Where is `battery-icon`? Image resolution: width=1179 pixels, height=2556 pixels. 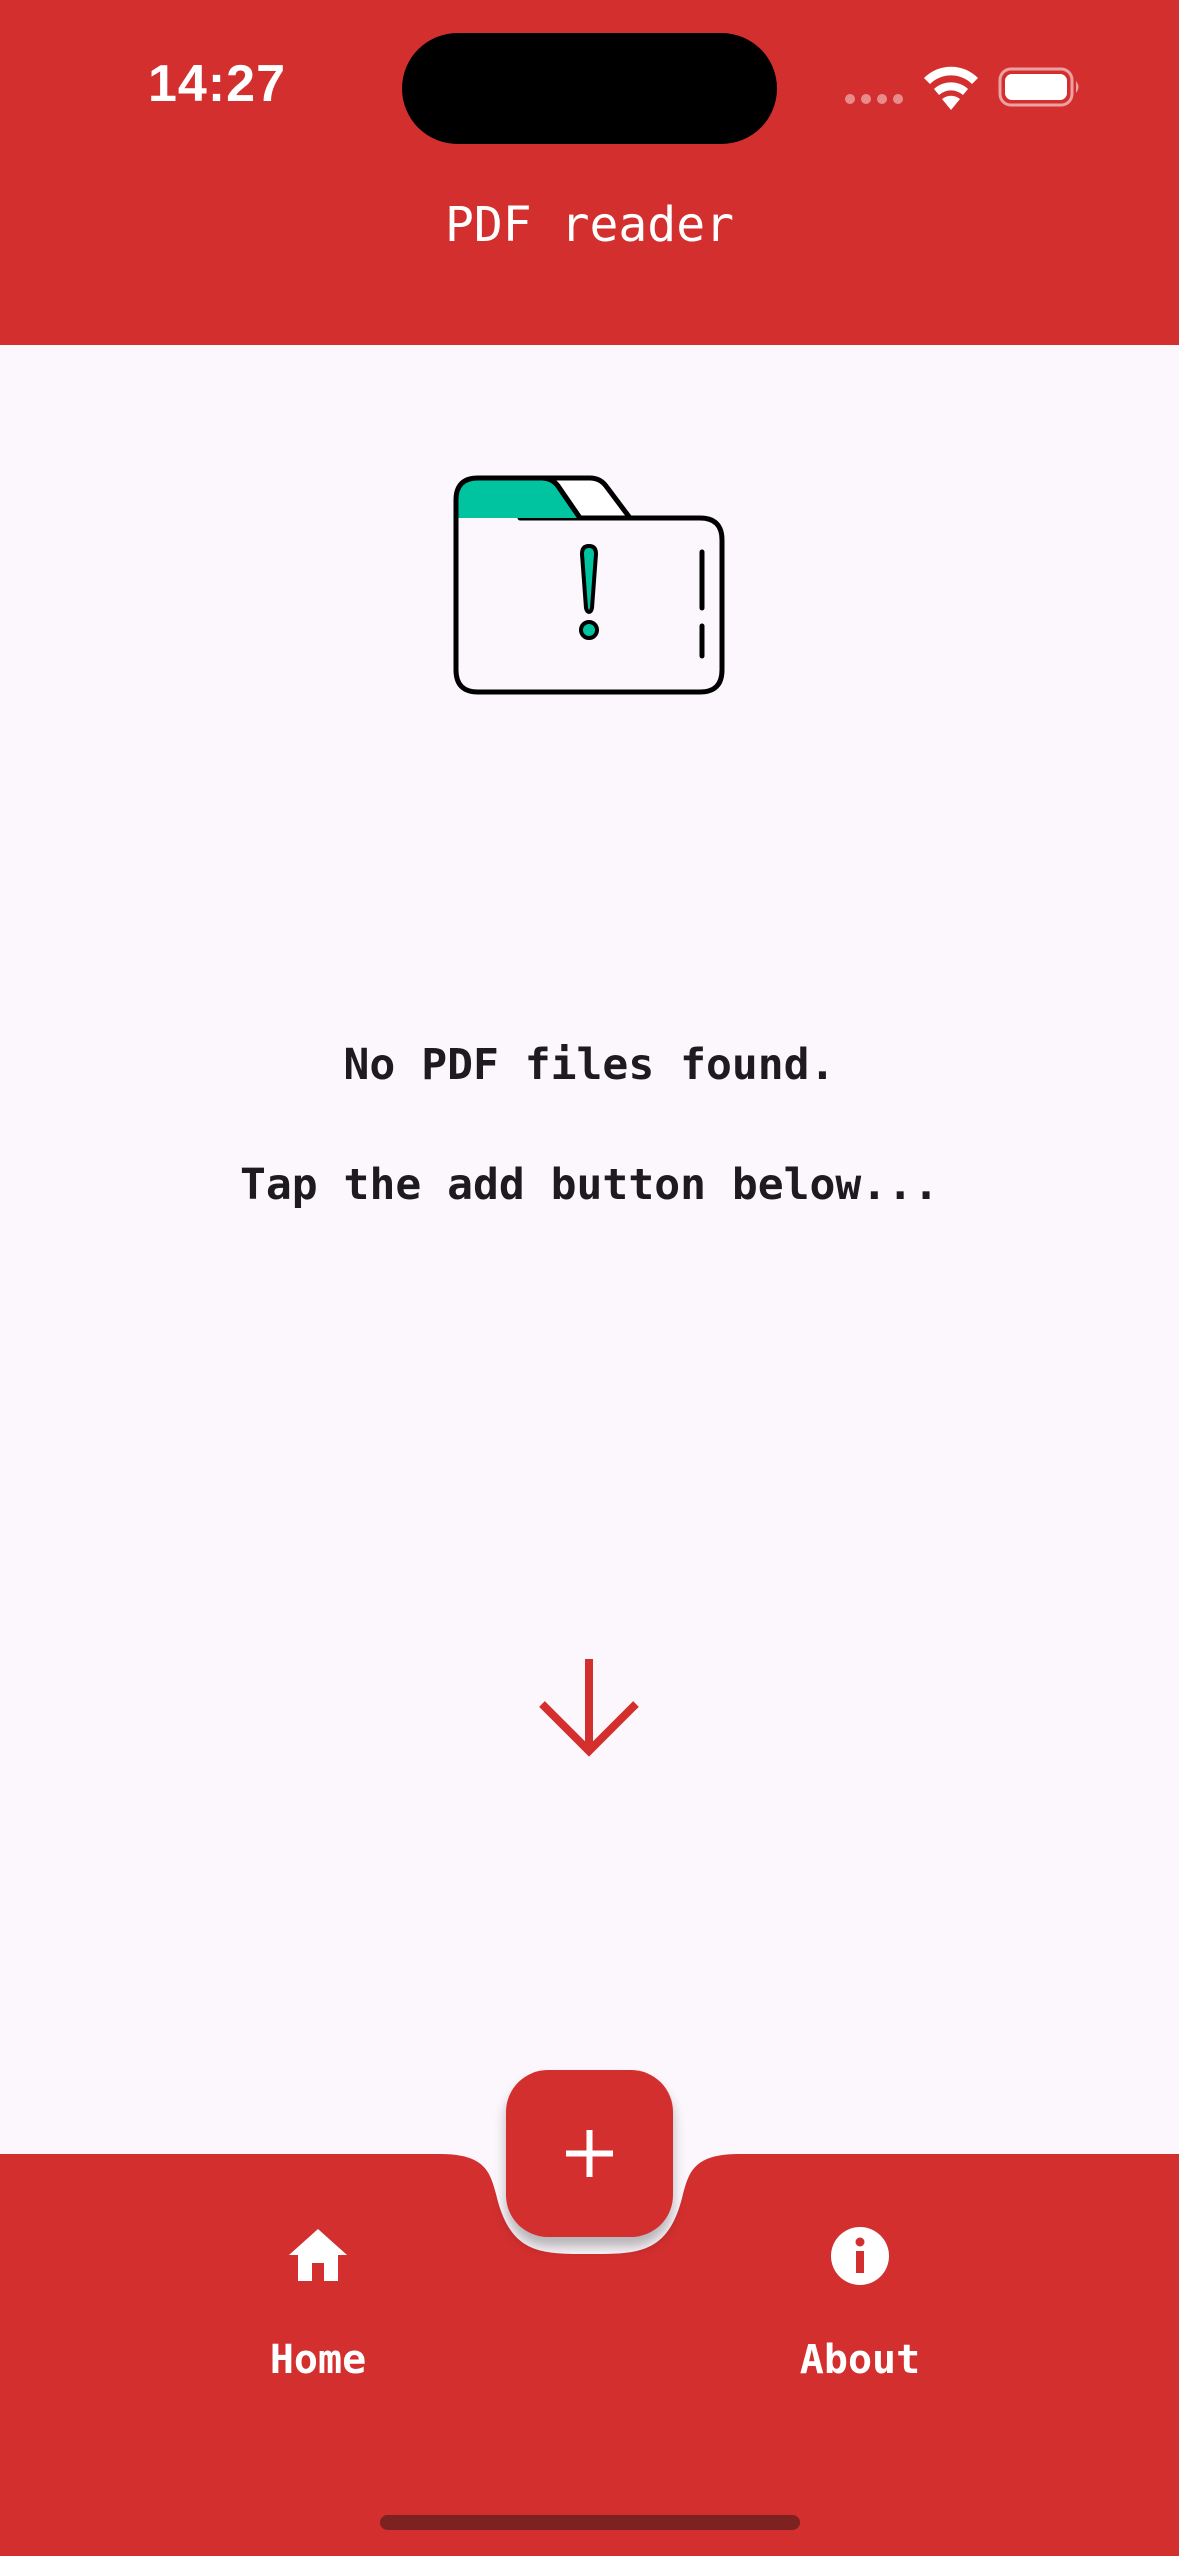
battery-icon is located at coordinates (1038, 87).